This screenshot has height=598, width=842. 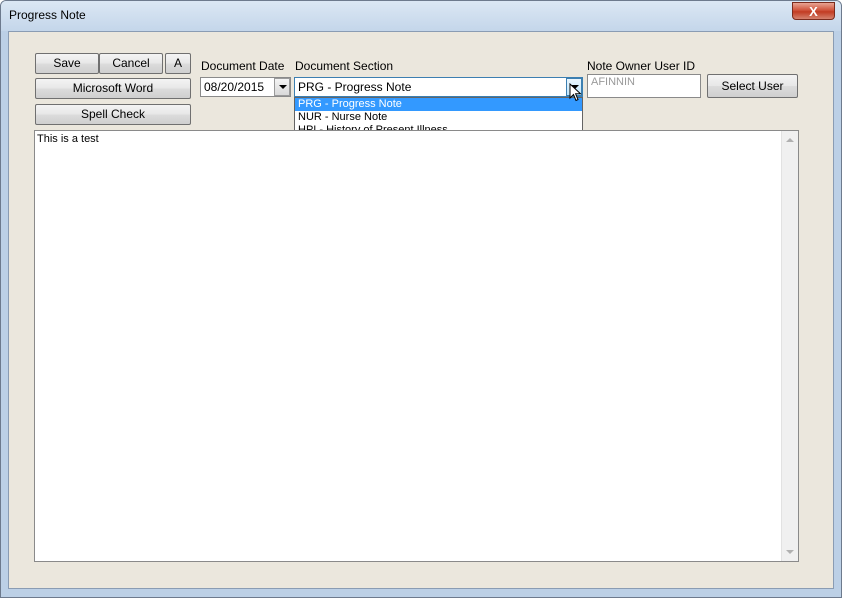 What do you see at coordinates (421, 16) in the screenshot?
I see `title-bar: Progress Note X` at bounding box center [421, 16].